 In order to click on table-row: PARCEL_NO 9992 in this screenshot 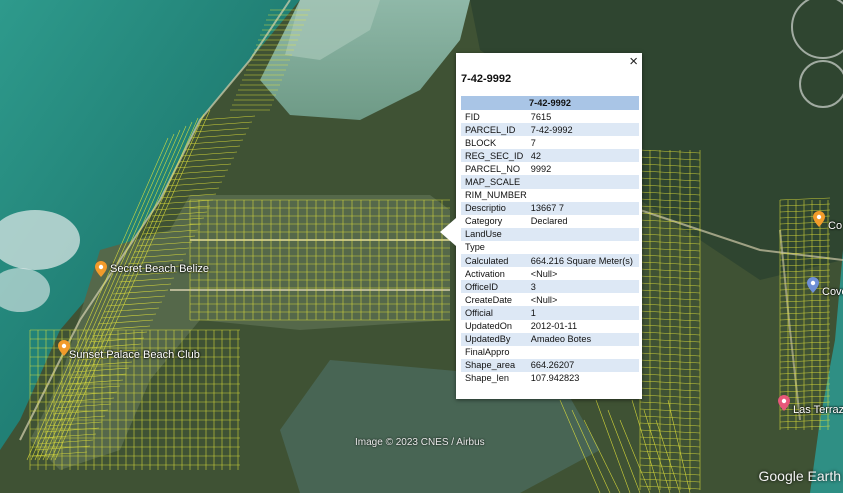, I will do `click(550, 168)`.